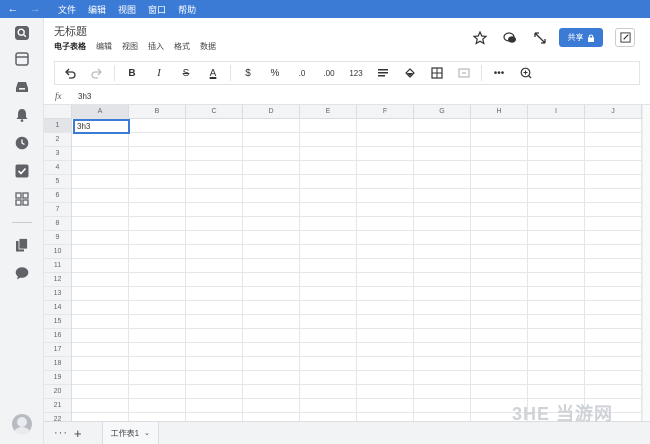 The height and width of the screenshot is (444, 650). I want to click on fill-color-icon, so click(410, 73).